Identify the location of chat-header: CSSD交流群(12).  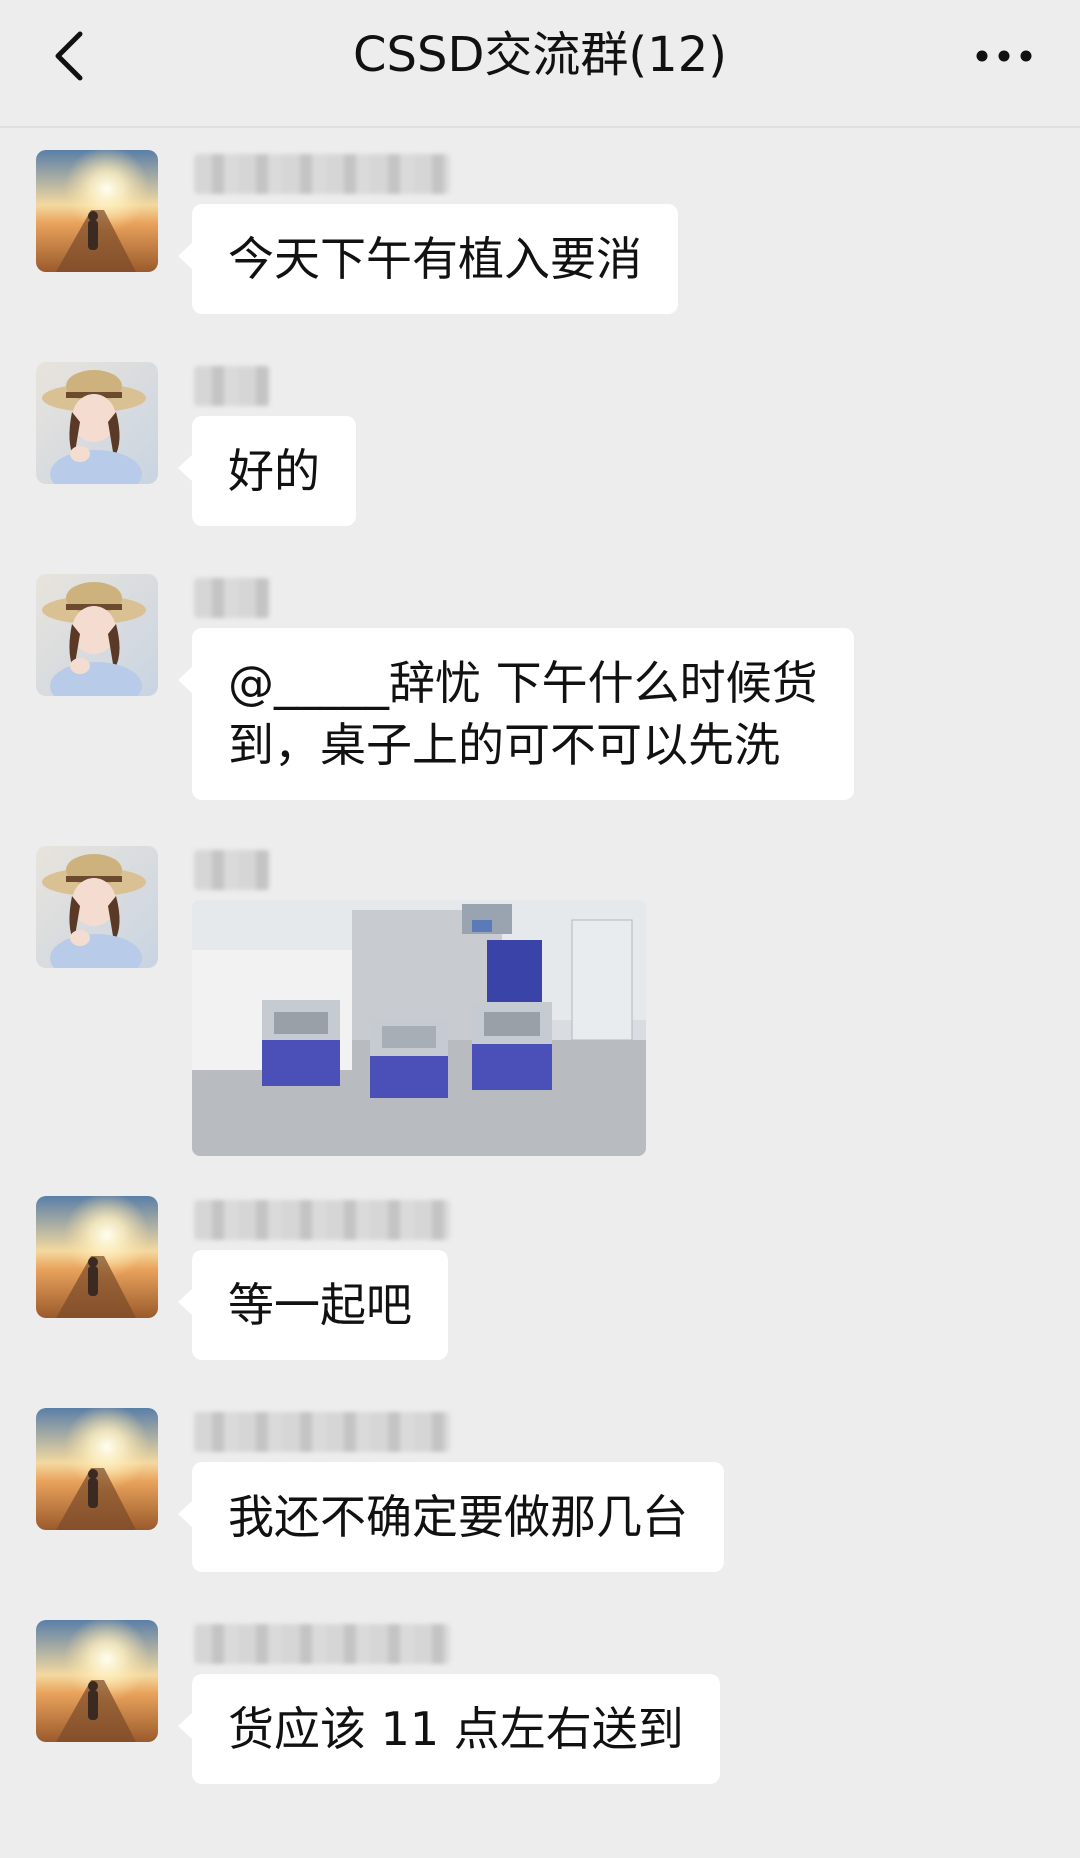
(540, 64).